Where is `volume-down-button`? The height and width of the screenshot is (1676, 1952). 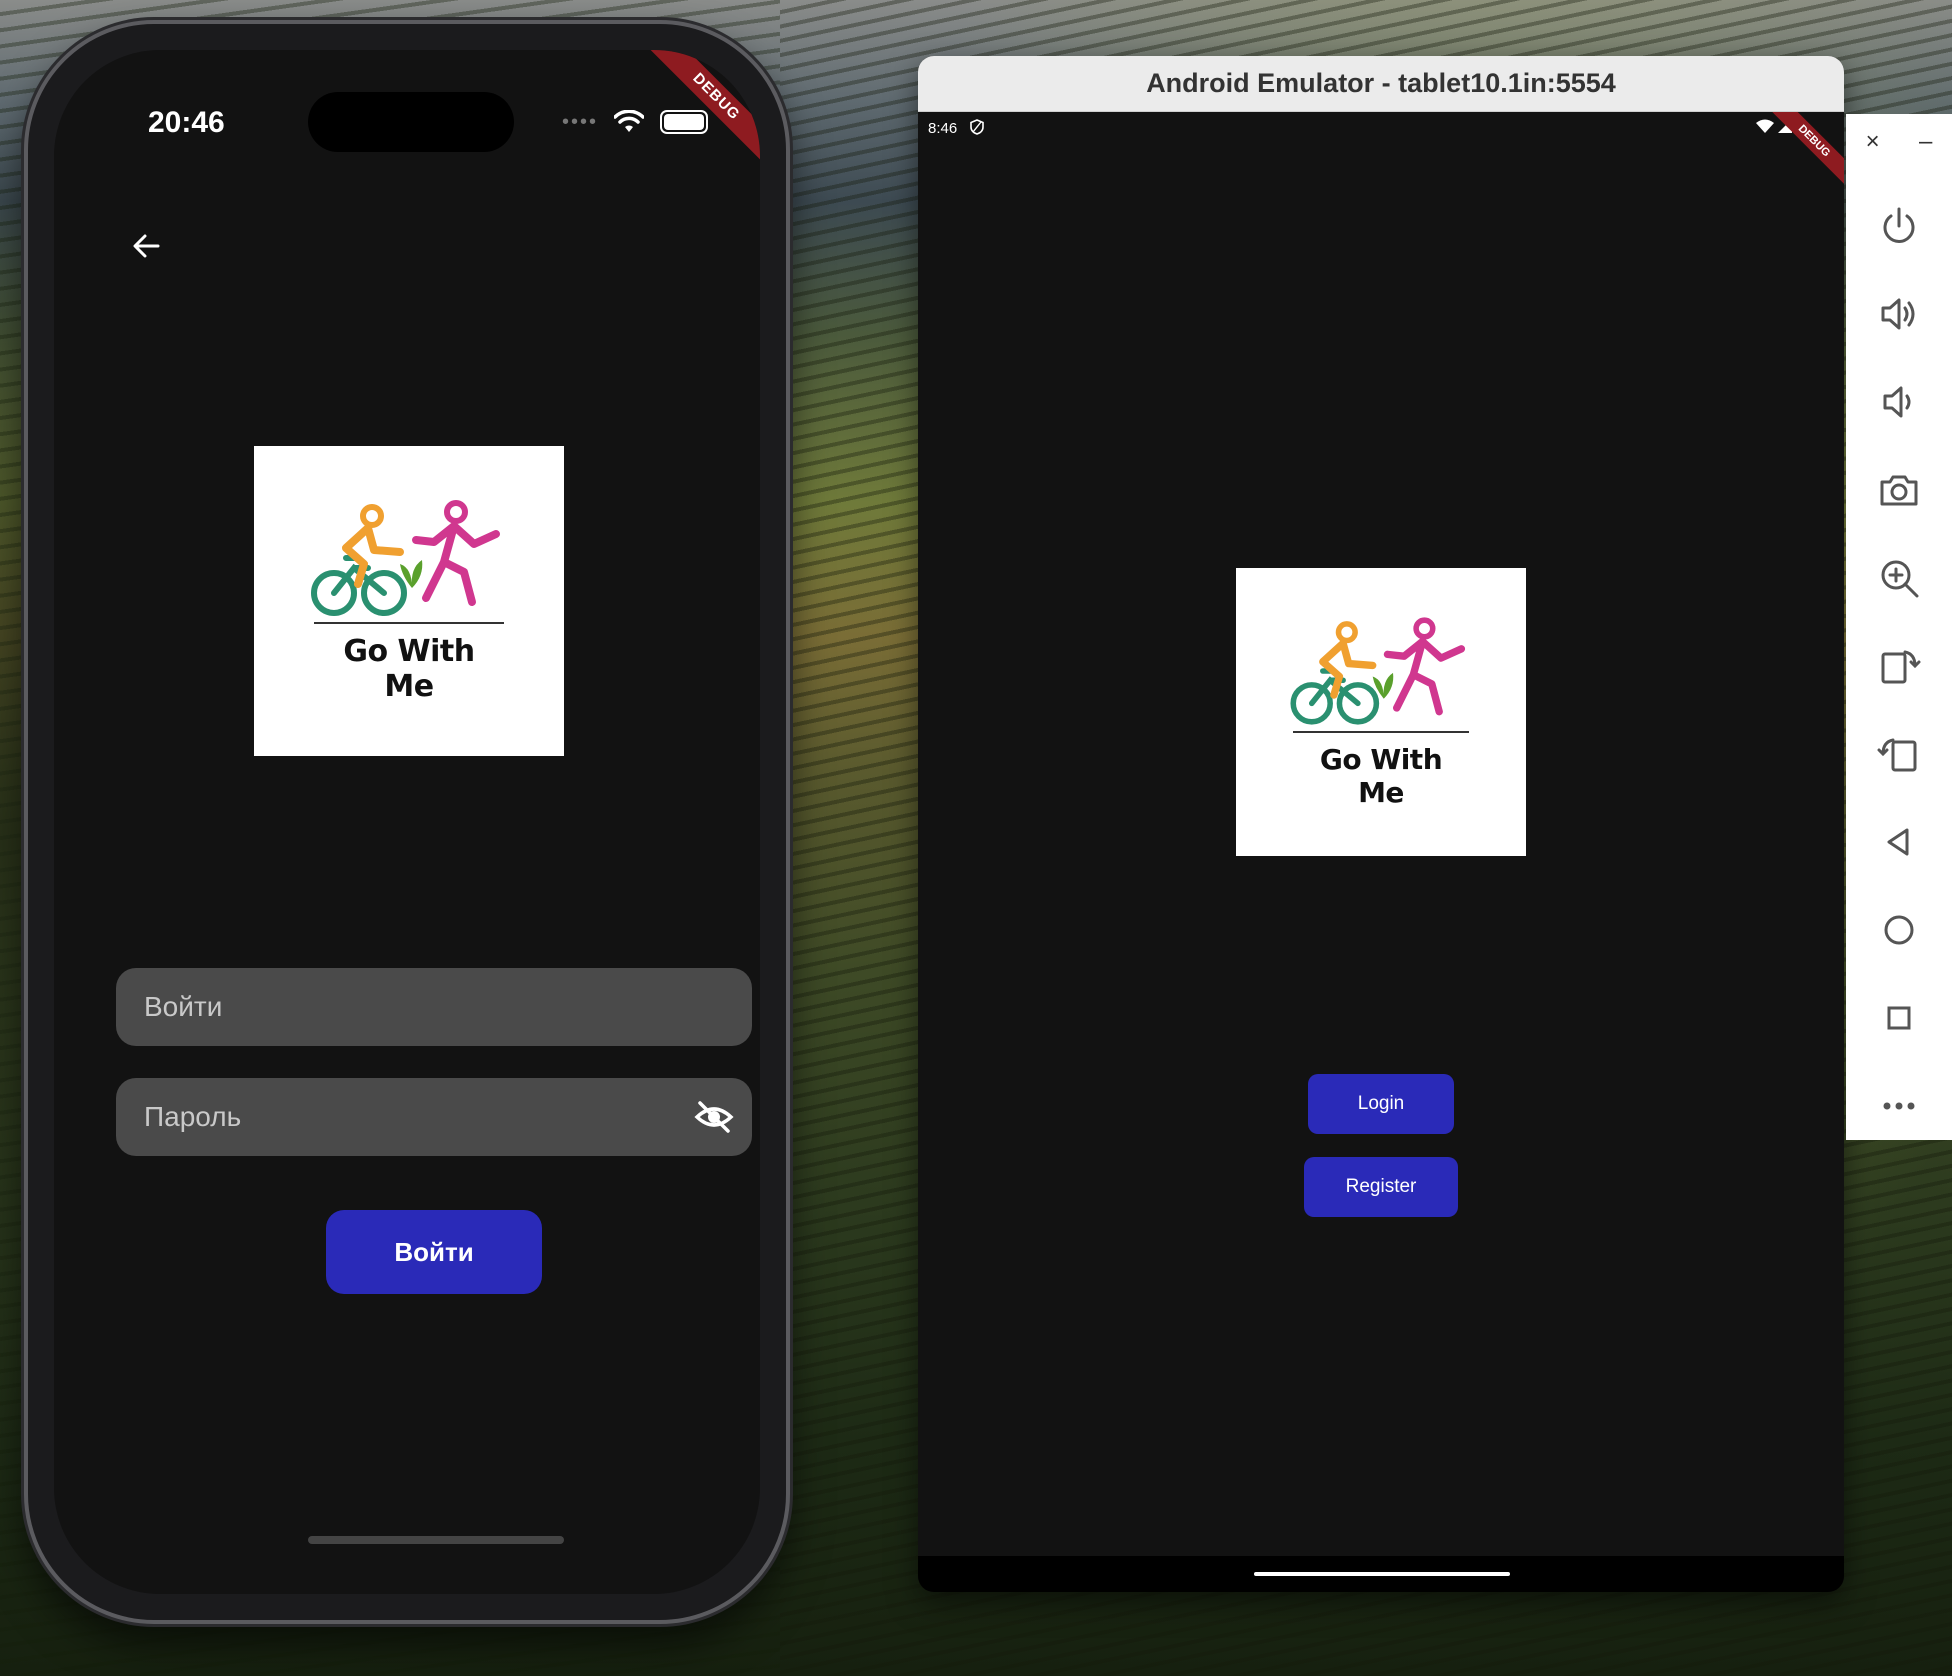 volume-down-button is located at coordinates (1899, 402).